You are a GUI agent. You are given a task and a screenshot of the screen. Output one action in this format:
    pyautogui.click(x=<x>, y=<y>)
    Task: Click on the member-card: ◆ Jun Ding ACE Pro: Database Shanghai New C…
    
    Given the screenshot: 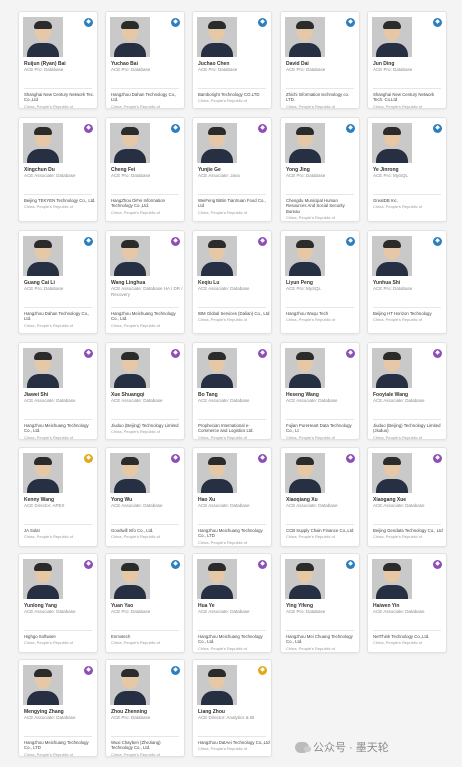 What is the action you would take?
    pyautogui.click(x=407, y=60)
    